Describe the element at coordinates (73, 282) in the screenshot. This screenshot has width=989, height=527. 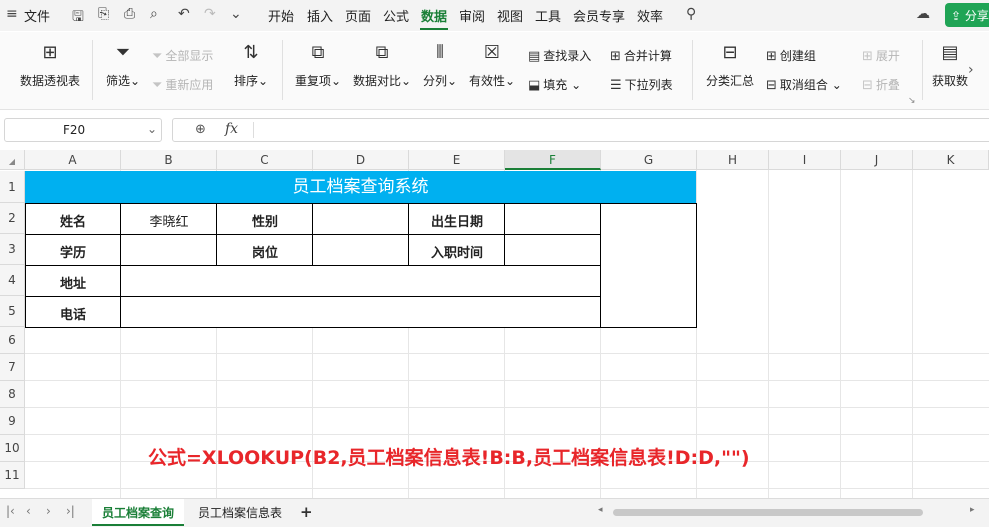
I see `address-label-cell: 地址` at that location.